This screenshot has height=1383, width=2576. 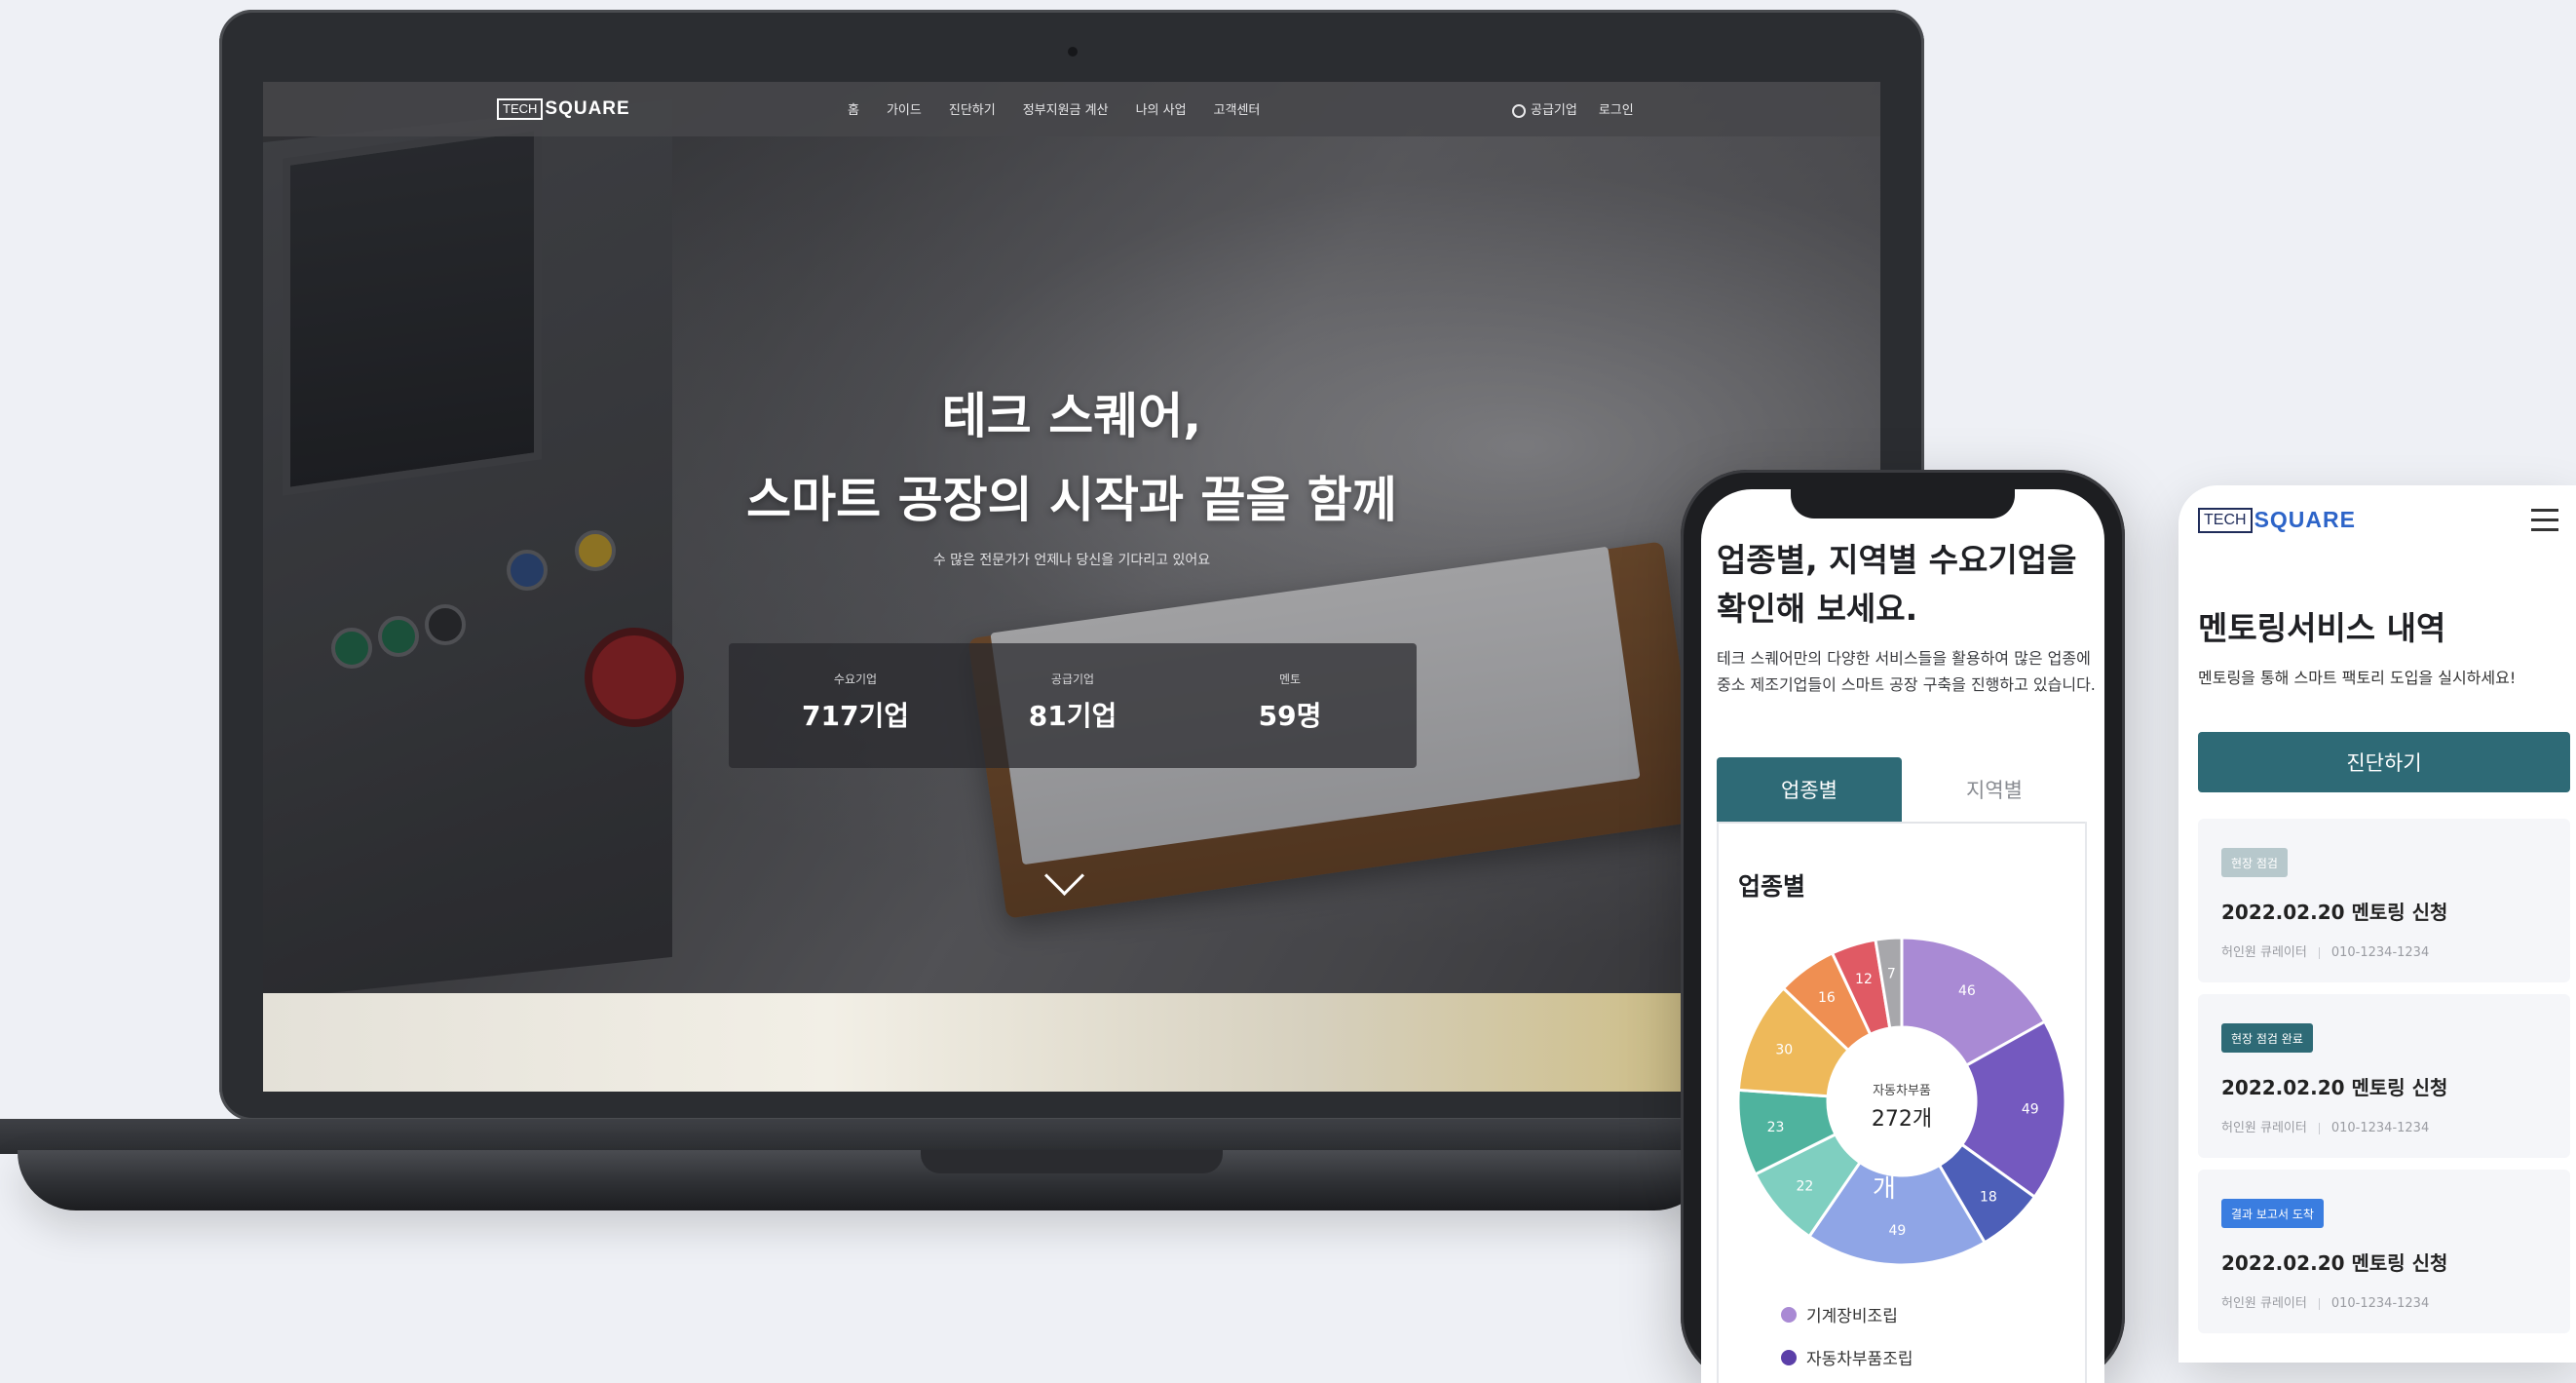 I want to click on donut-center-value: 272개, so click(x=1902, y=1120).